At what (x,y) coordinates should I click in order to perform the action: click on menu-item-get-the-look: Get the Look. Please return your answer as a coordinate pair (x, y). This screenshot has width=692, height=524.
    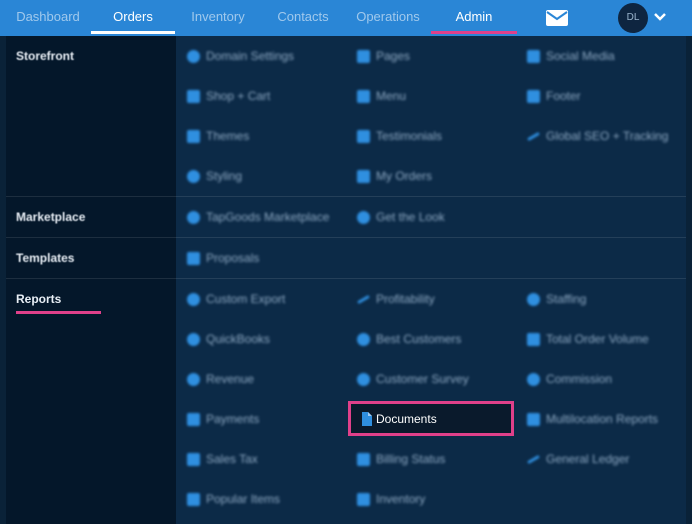
    Looking at the image, I should click on (401, 217).